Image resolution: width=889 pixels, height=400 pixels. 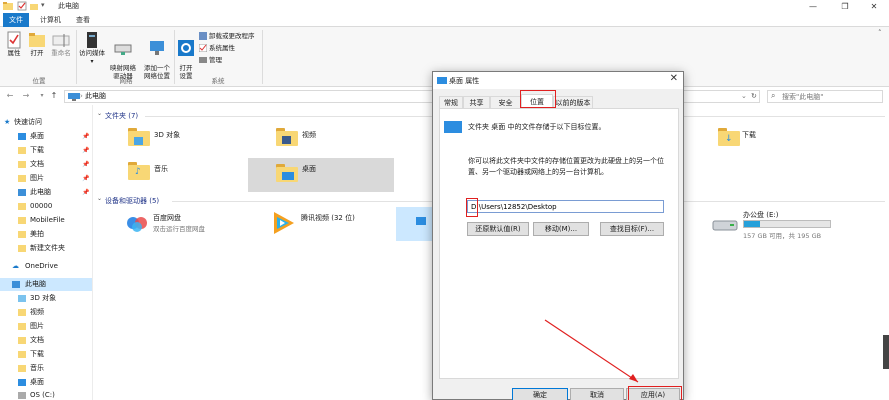 What do you see at coordinates (472, 207) in the screenshot?
I see `annotation-drive-letter-box` at bounding box center [472, 207].